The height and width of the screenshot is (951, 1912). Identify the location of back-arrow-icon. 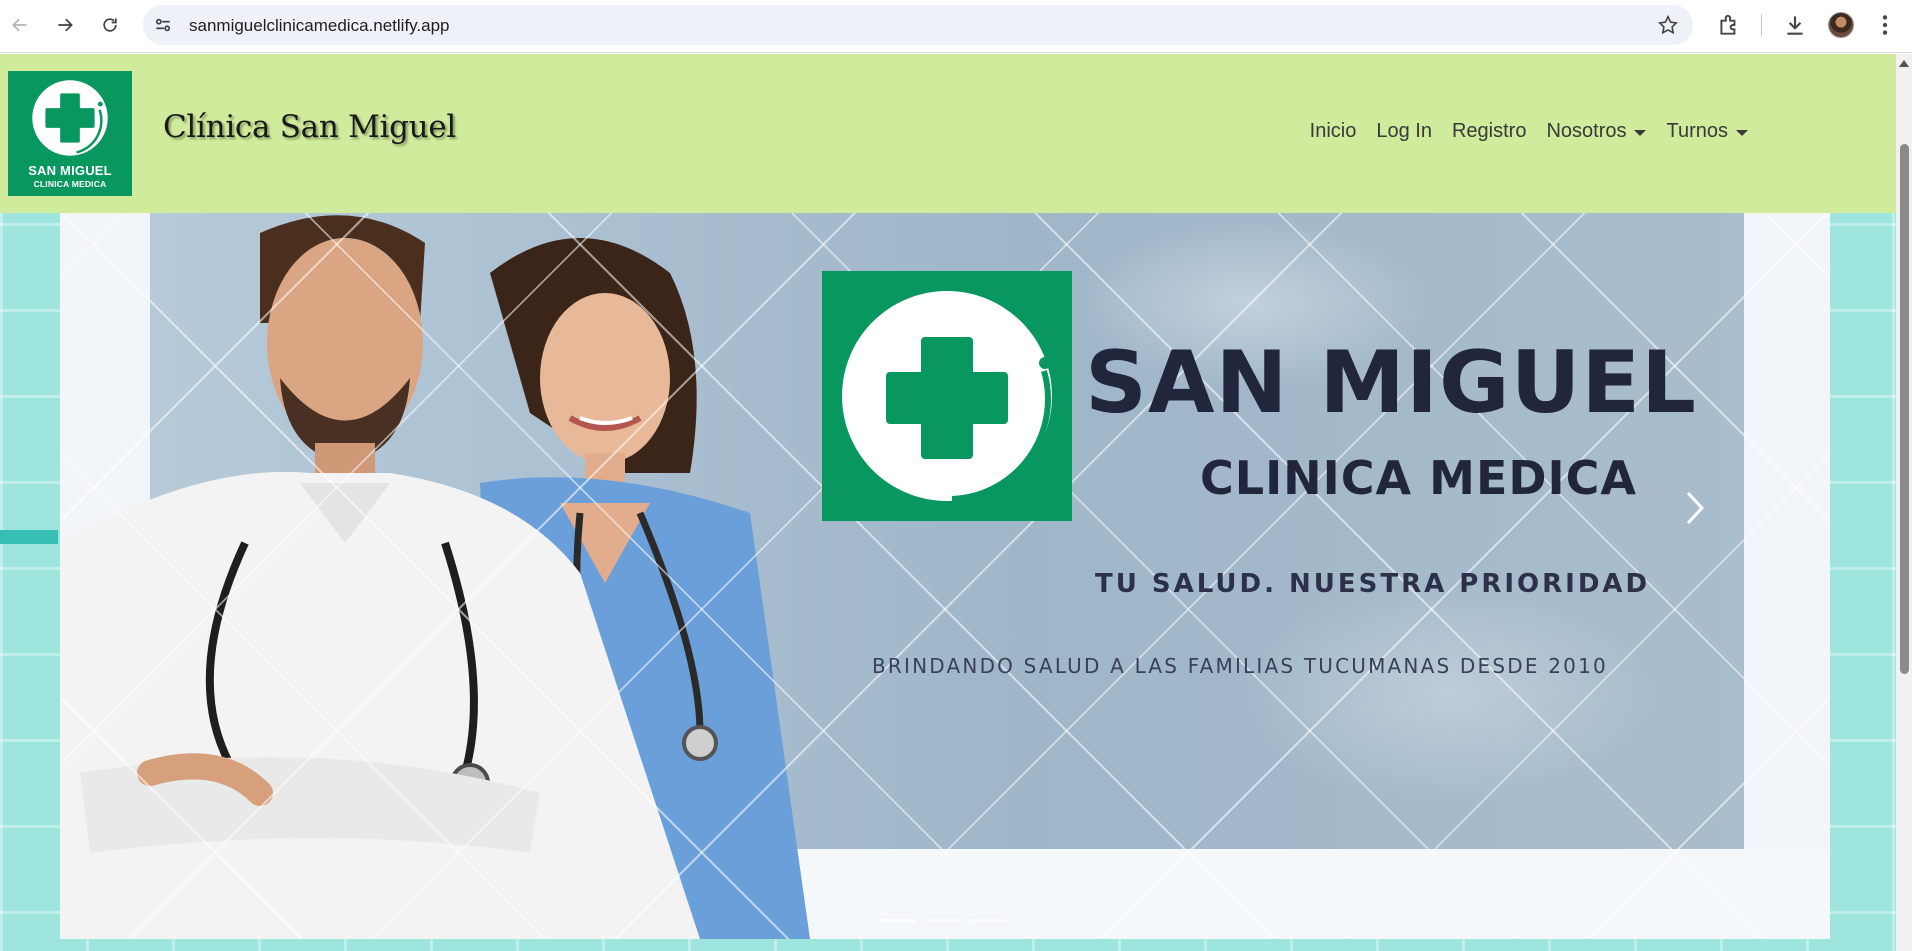
(20, 25).